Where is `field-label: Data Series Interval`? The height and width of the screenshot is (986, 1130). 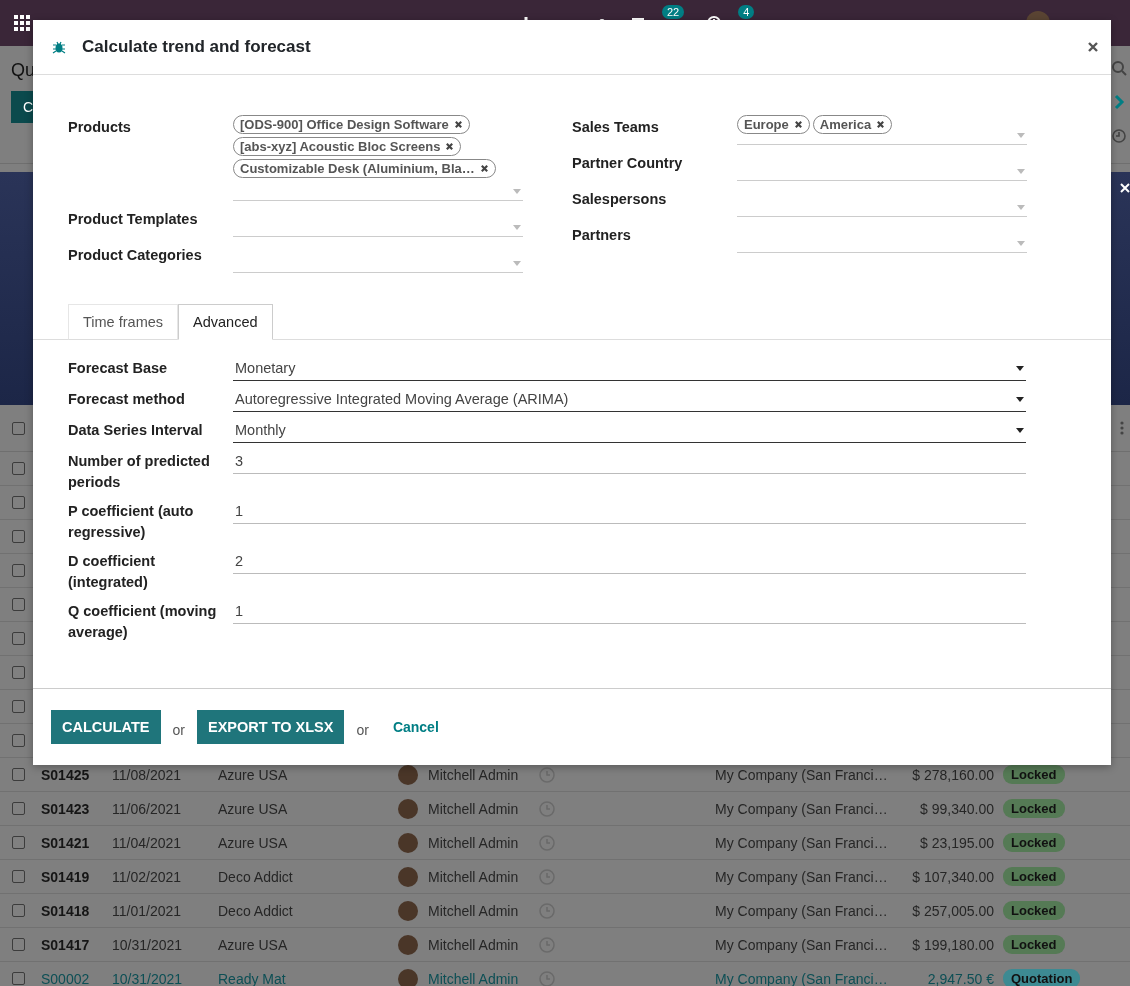 field-label: Data Series Interval is located at coordinates (136, 430).